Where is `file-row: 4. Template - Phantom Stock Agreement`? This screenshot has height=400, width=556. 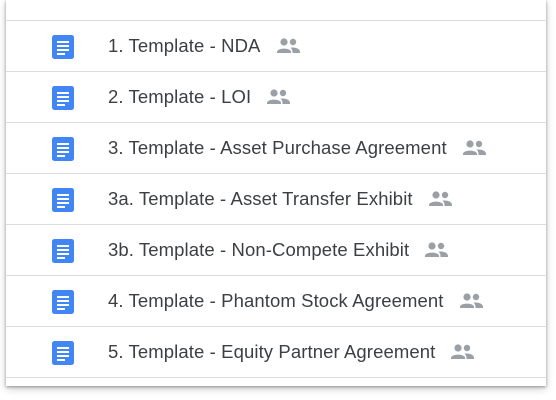
file-row: 4. Template - Phantom Stock Agreement is located at coordinates (276, 301).